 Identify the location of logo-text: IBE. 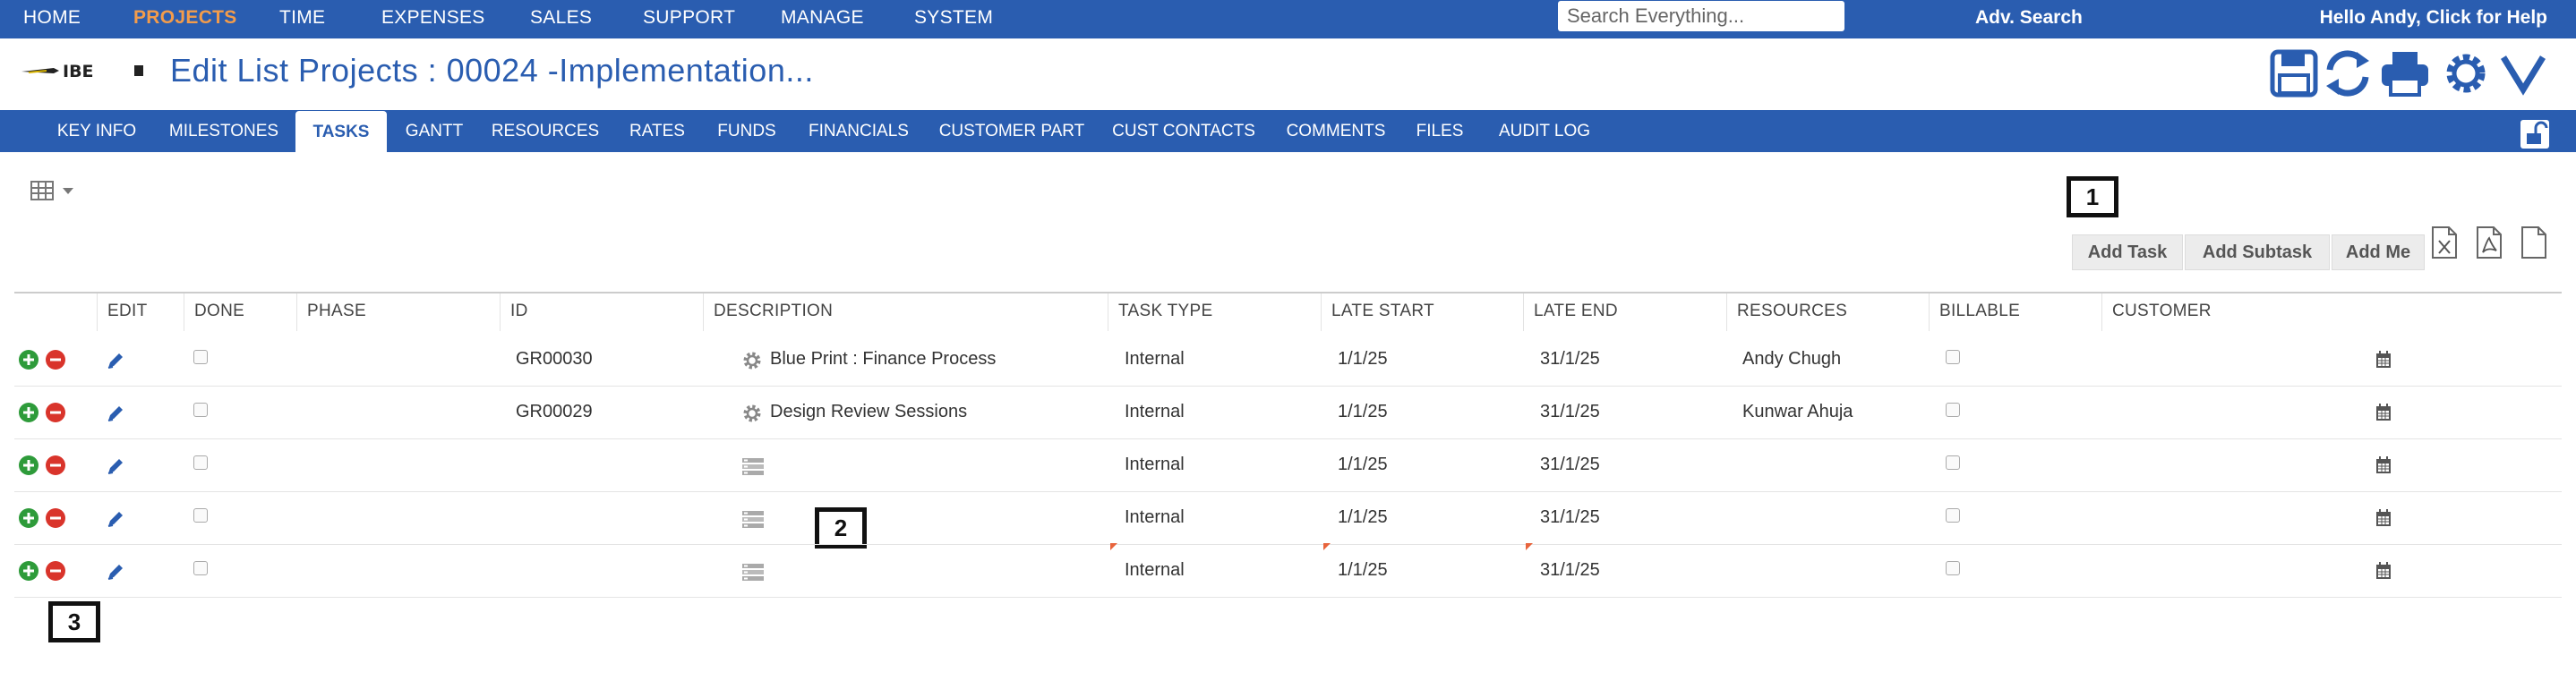
(78, 72).